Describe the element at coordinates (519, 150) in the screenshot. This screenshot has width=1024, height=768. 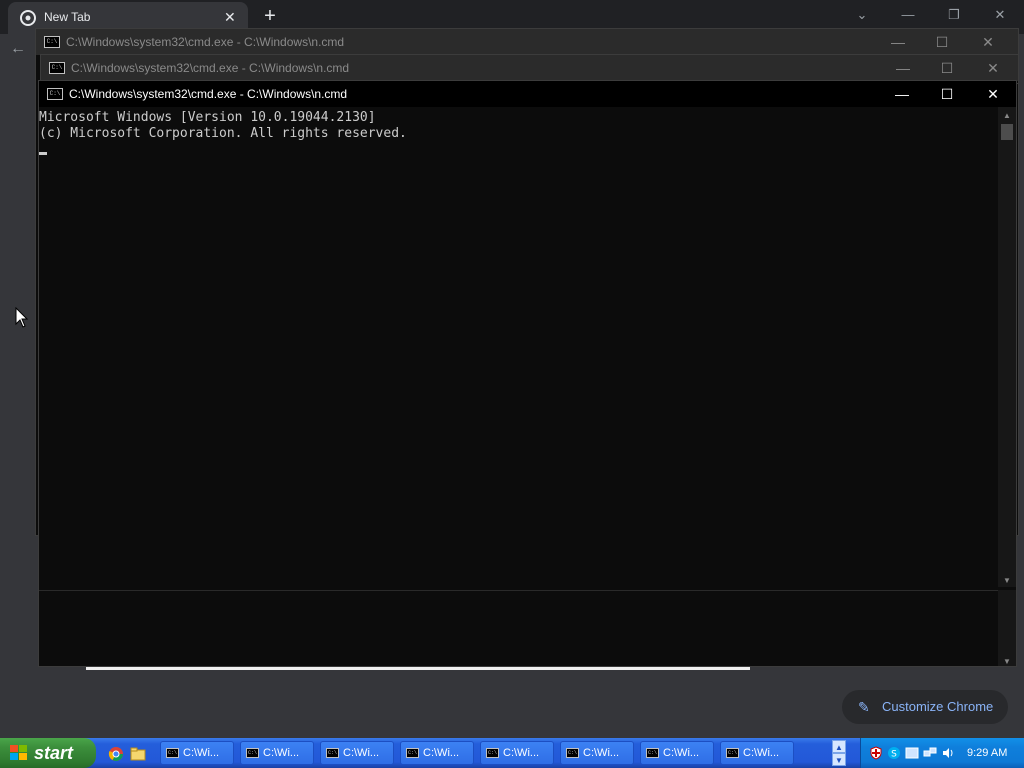
I see `console-cursor-line` at that location.